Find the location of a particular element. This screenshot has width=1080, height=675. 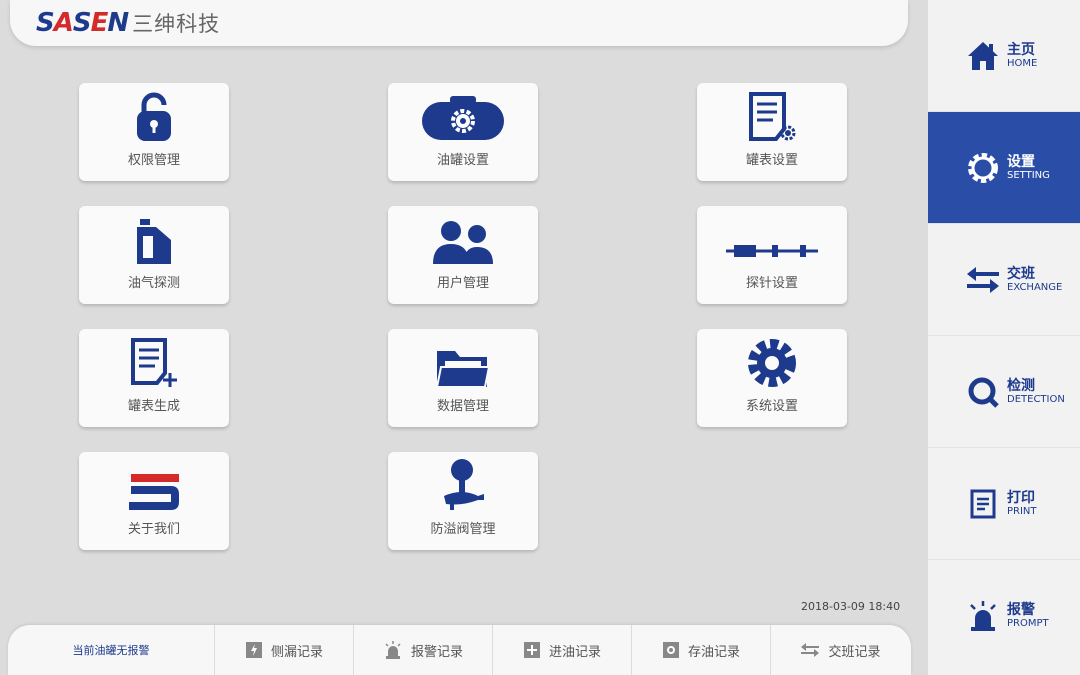

sidebar-label-en: EXCHANGE is located at coordinates (1035, 287).